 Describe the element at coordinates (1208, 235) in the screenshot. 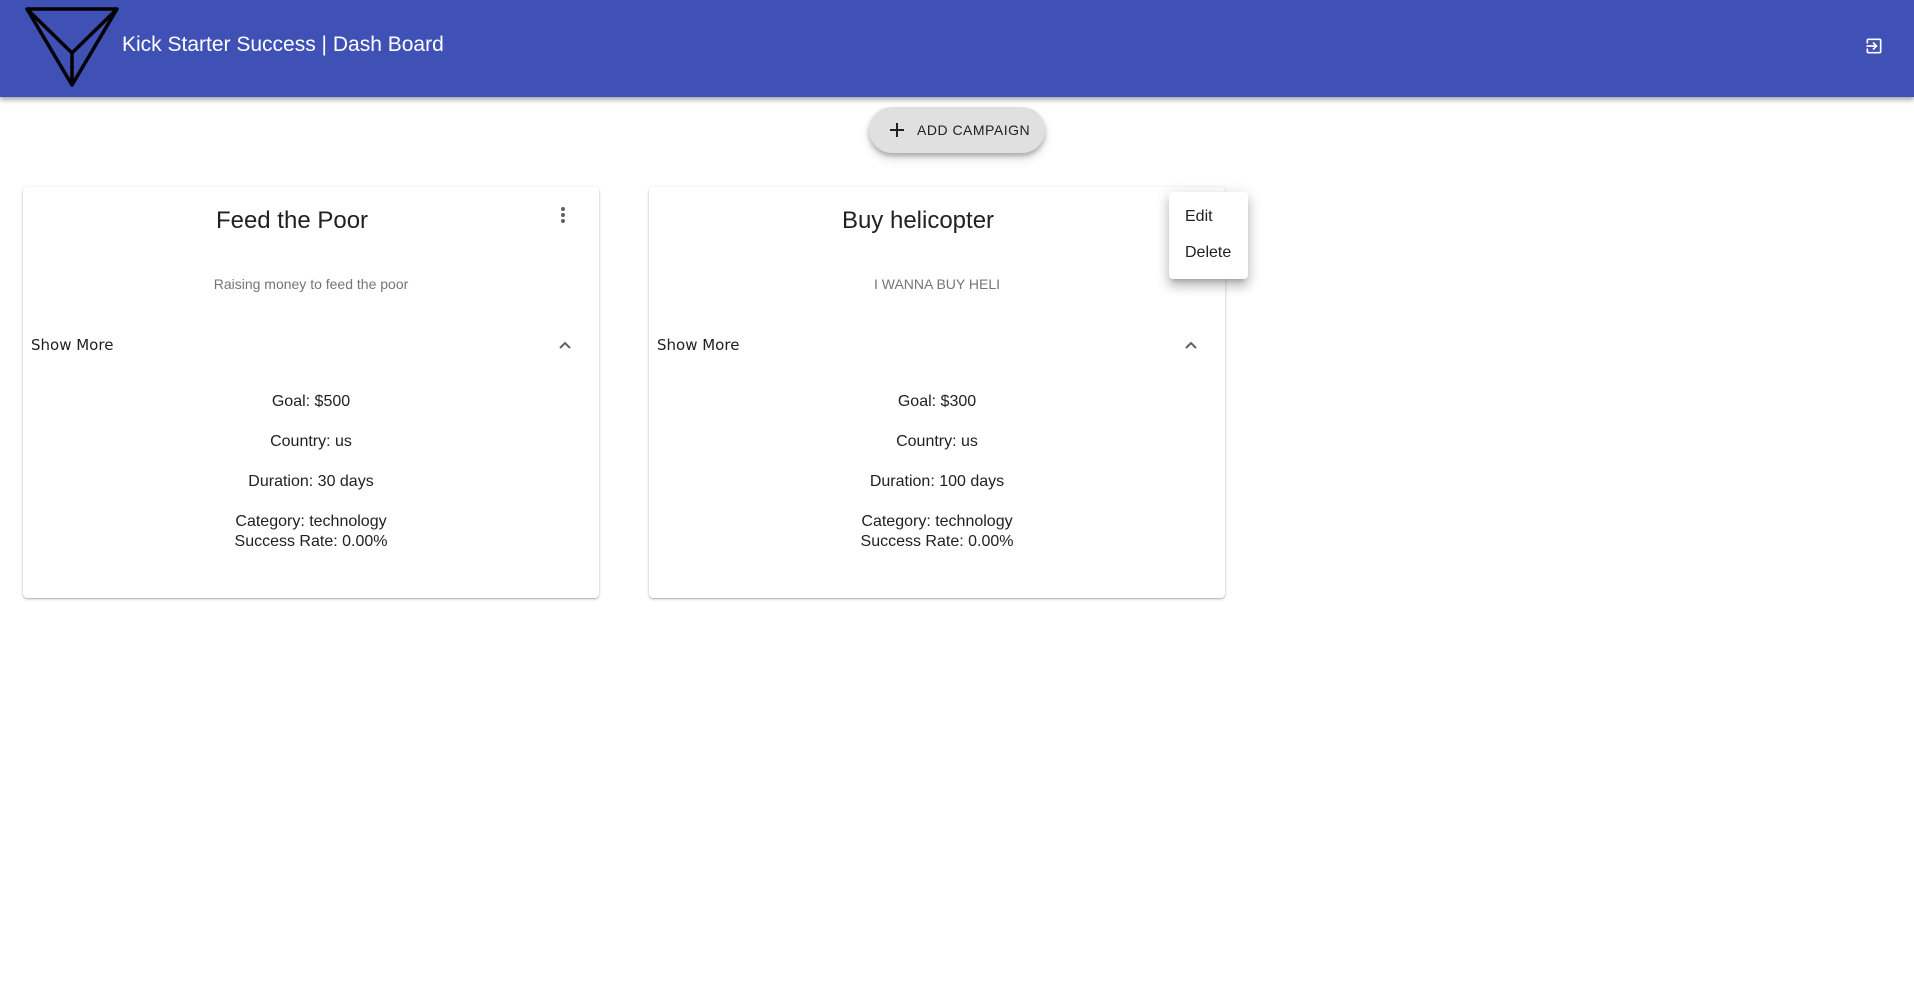

I see `card-options-menu: Edit Delete` at that location.